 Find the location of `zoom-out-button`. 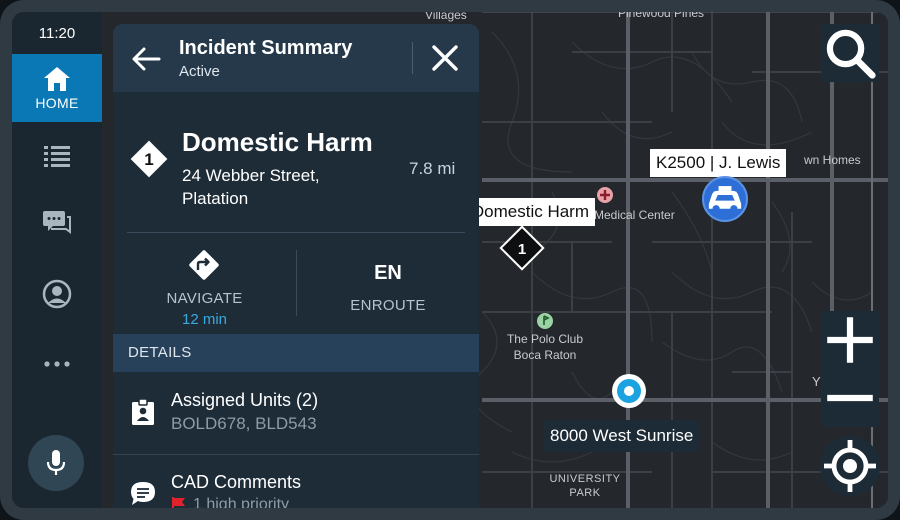

zoom-out-button is located at coordinates (850, 398).